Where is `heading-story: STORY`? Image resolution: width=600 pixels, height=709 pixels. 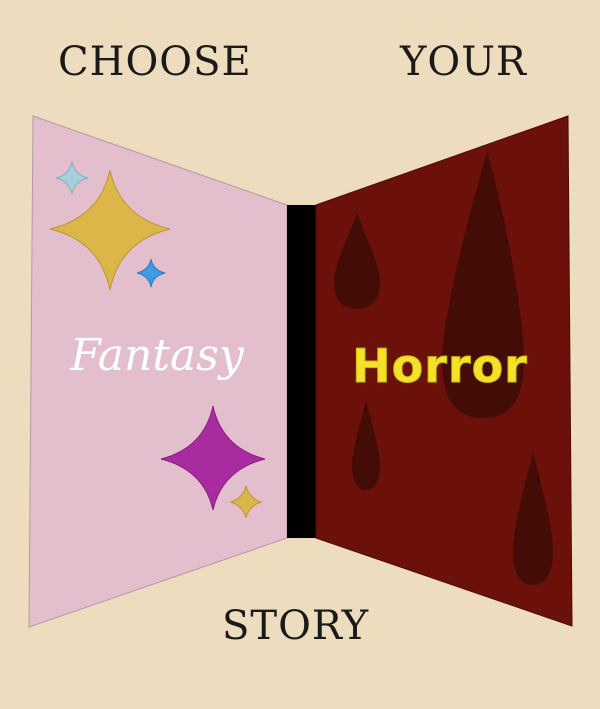
heading-story: STORY is located at coordinates (296, 626).